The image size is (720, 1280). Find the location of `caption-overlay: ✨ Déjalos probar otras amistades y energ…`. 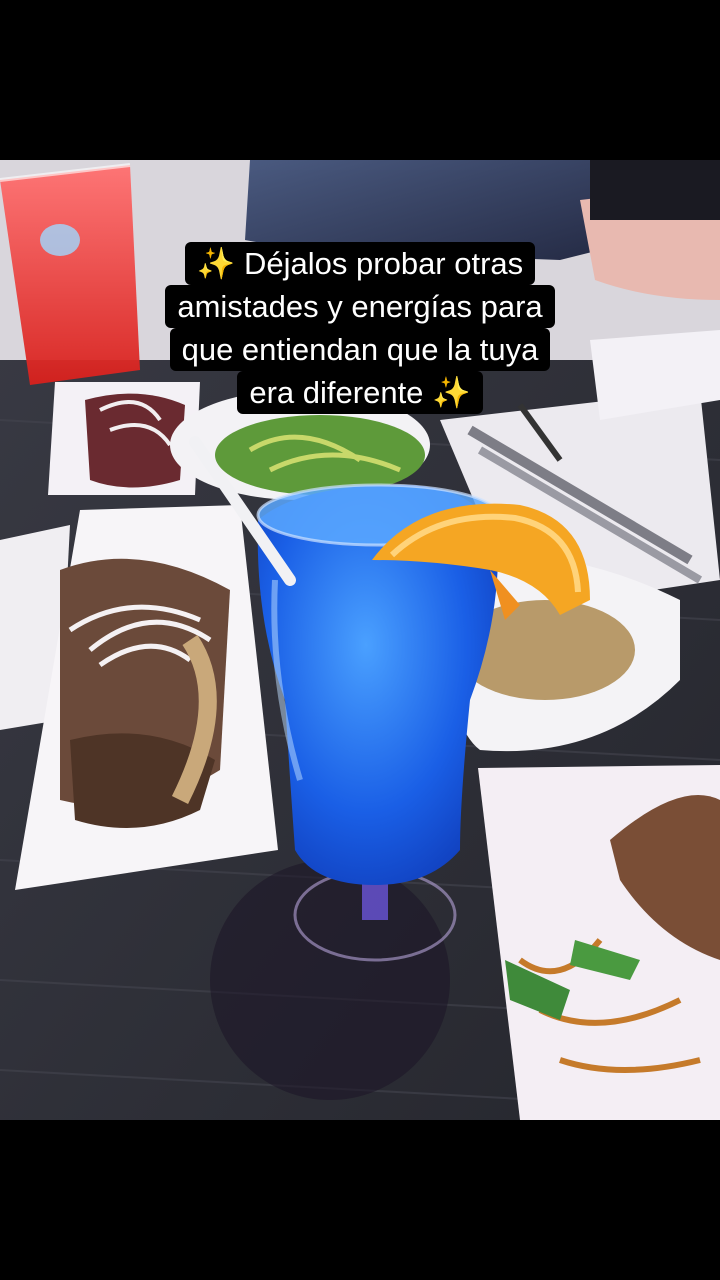

caption-overlay: ✨ Déjalos probar otras amistades y energ… is located at coordinates (360, 328).